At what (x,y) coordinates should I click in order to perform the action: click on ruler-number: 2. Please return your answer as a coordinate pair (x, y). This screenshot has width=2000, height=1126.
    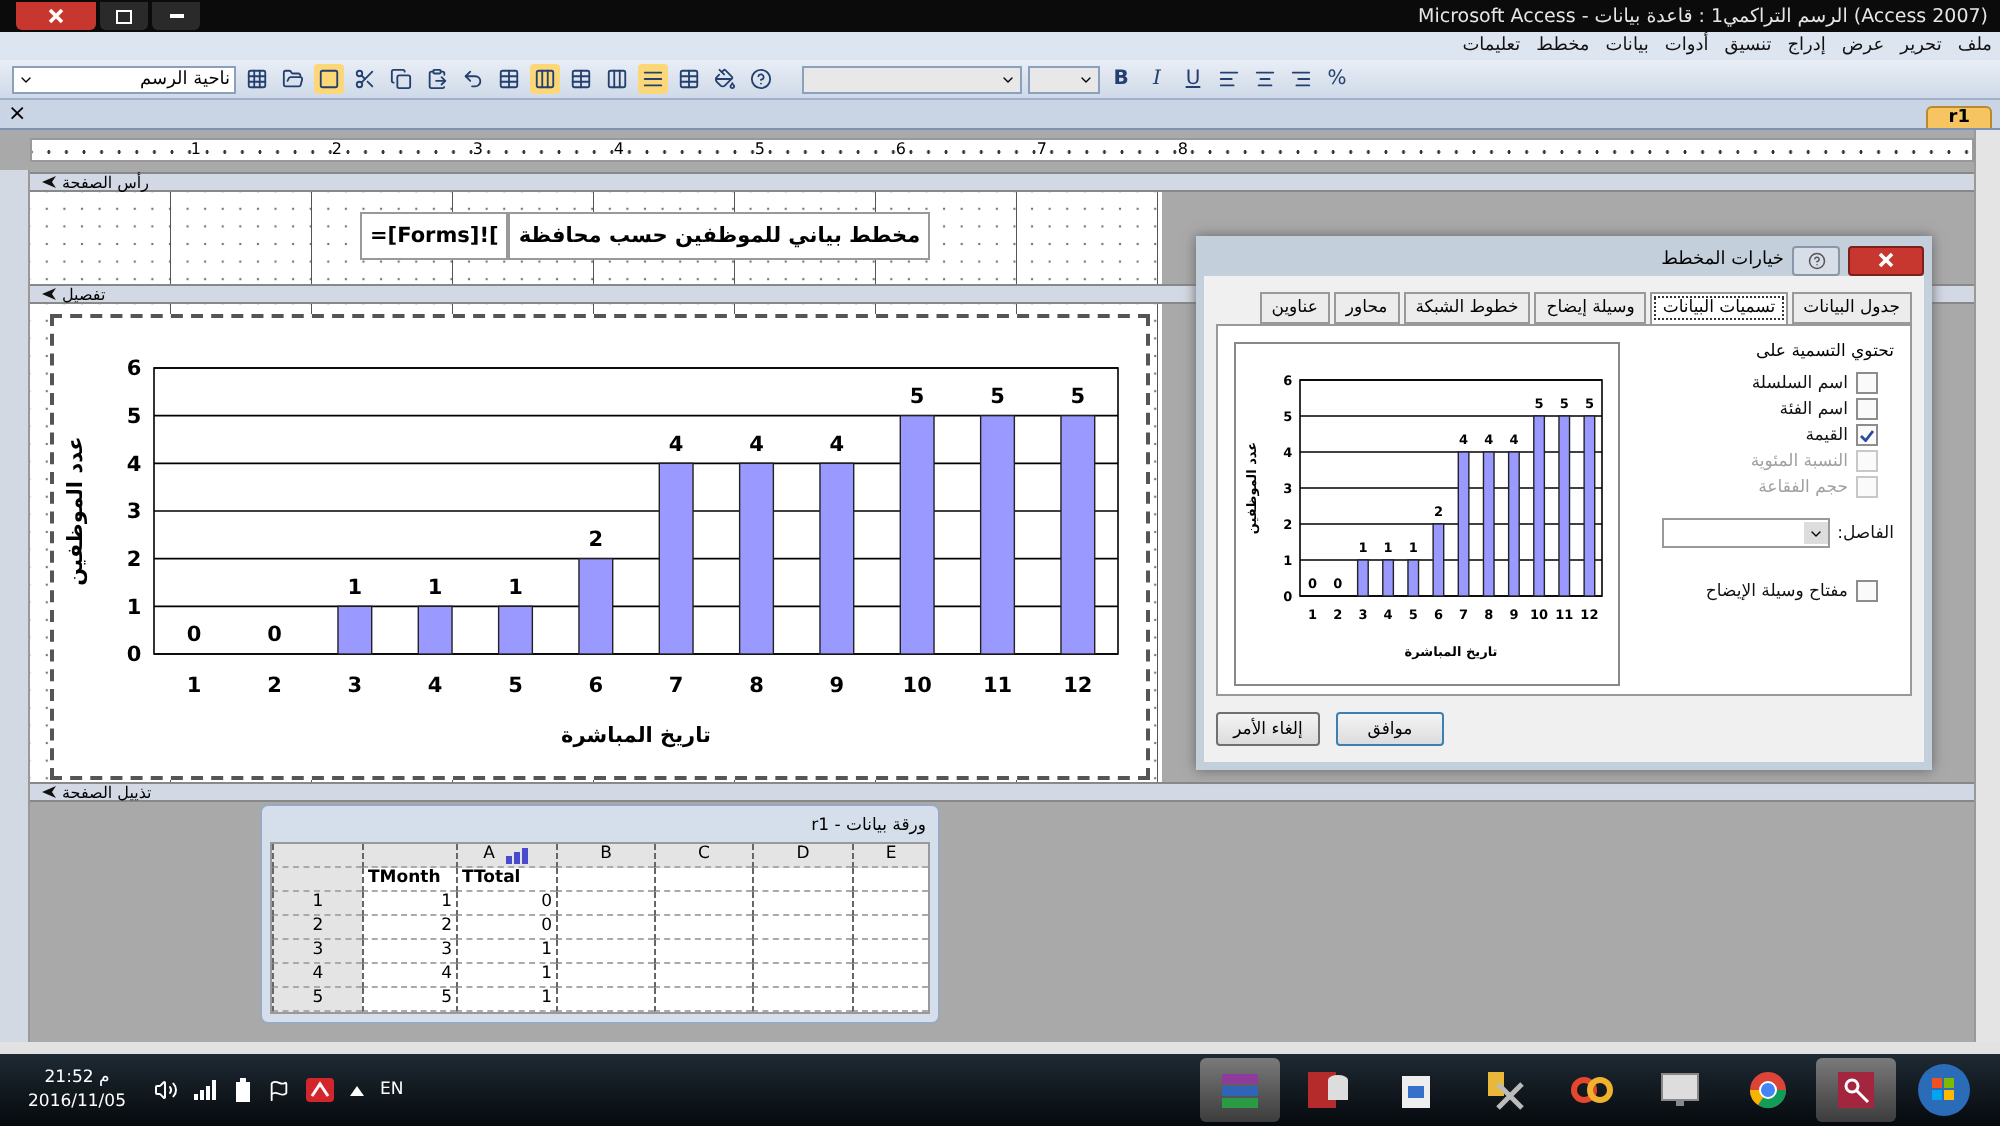
    Looking at the image, I should click on (335, 150).